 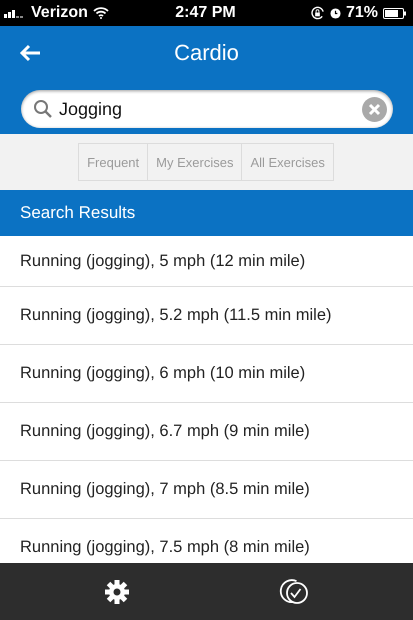 I want to click on rotation-lock-icon, so click(x=317, y=13).